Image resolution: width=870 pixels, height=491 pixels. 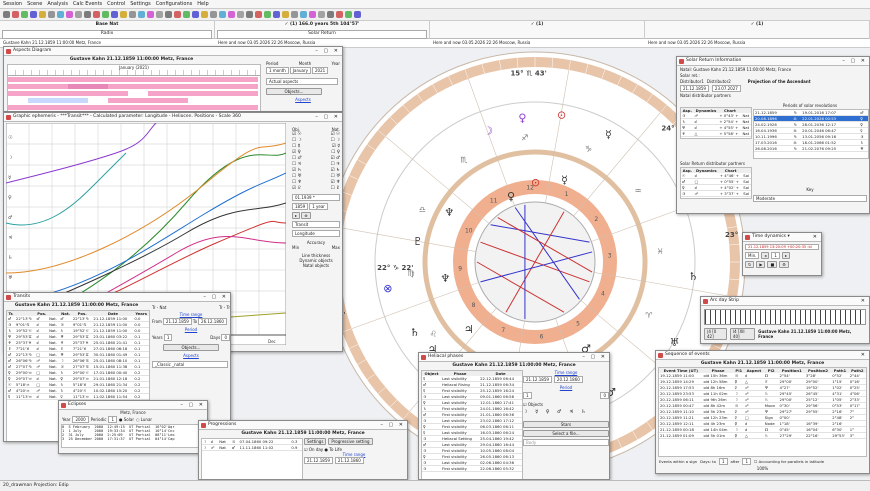 I want to click on step-back-button: ◂, so click(x=765, y=255).